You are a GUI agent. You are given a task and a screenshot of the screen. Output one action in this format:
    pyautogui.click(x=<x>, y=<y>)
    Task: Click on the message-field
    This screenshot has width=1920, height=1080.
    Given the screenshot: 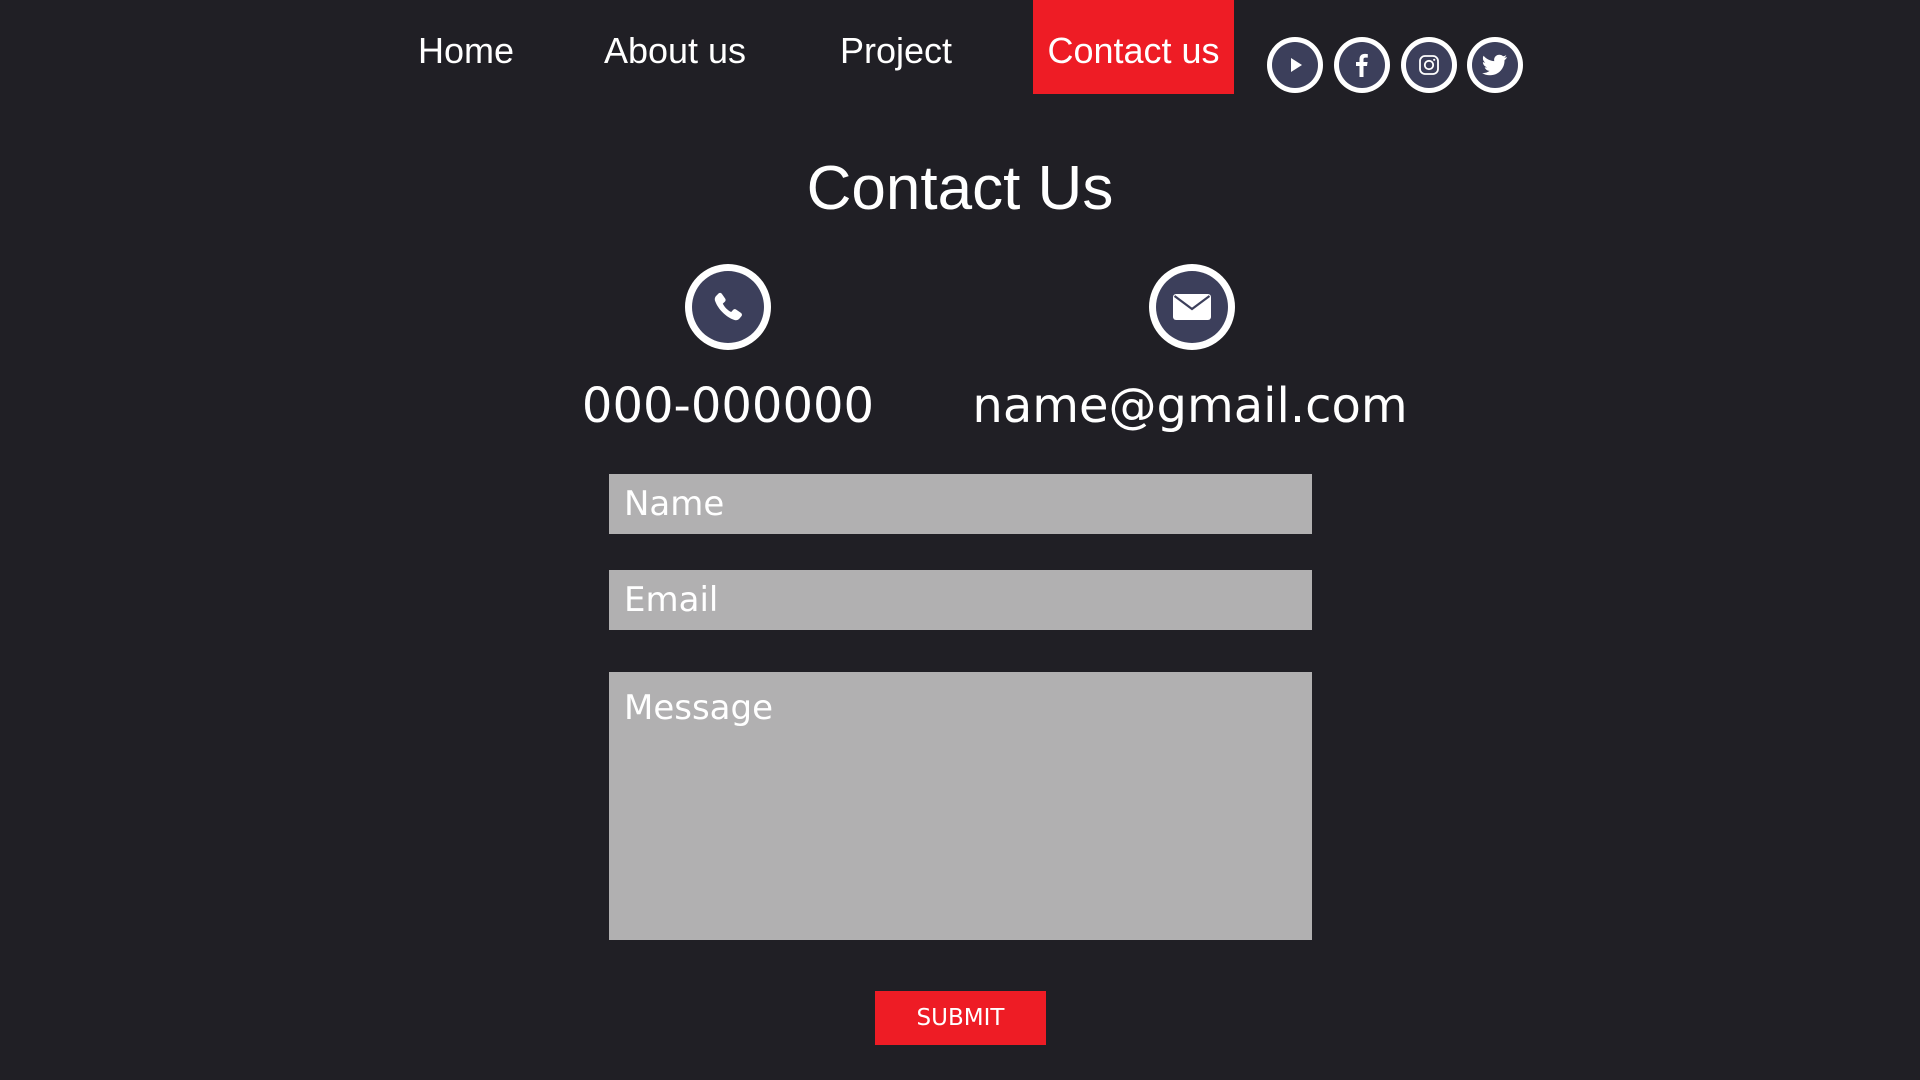 What is the action you would take?
    pyautogui.click(x=960, y=806)
    